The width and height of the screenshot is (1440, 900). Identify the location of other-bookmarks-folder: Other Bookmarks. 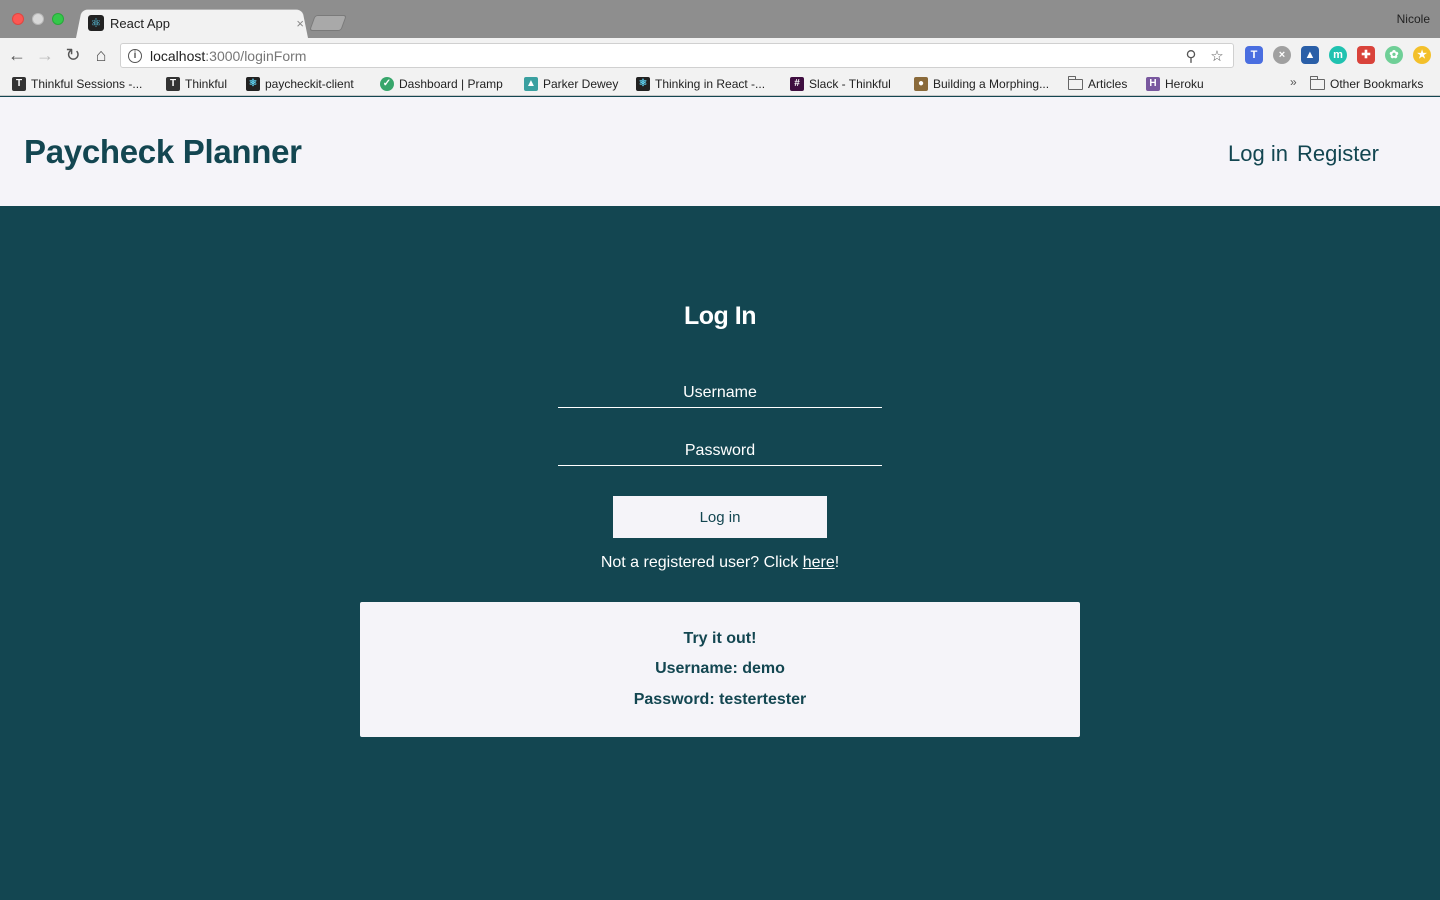
(1366, 84).